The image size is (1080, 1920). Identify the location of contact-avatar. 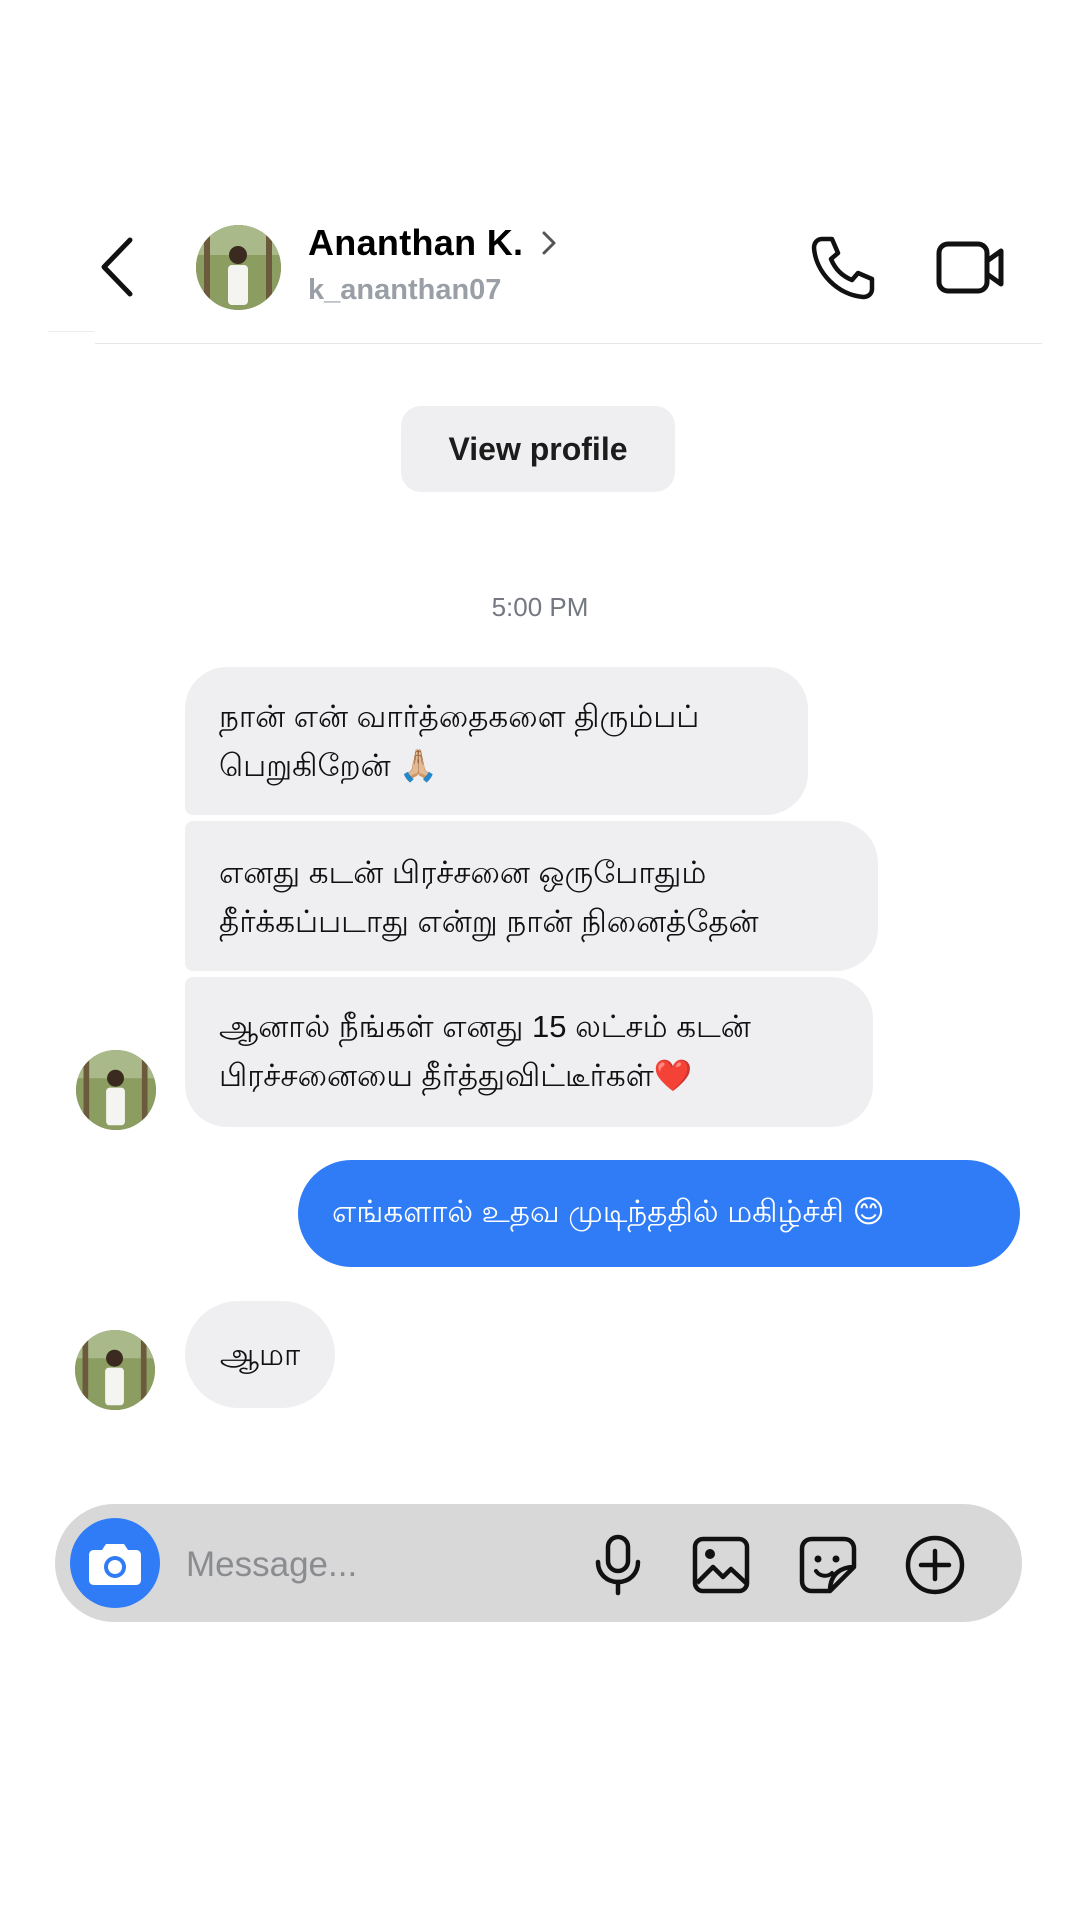
(238, 267).